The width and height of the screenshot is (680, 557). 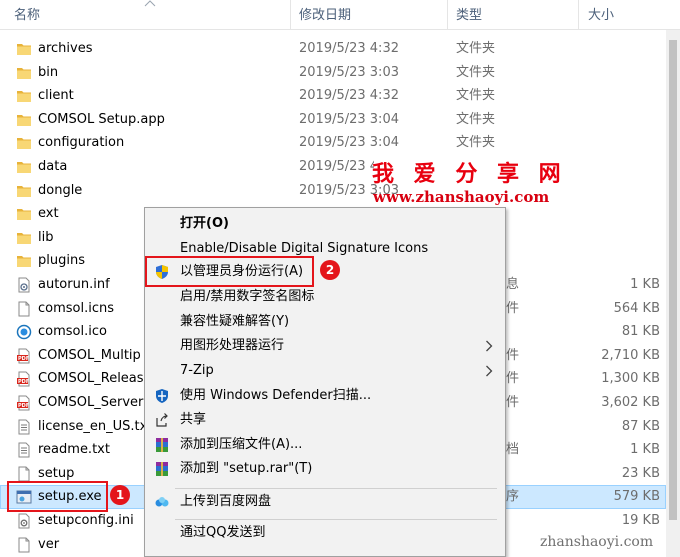 I want to click on file-type: 档, so click(x=513, y=450).